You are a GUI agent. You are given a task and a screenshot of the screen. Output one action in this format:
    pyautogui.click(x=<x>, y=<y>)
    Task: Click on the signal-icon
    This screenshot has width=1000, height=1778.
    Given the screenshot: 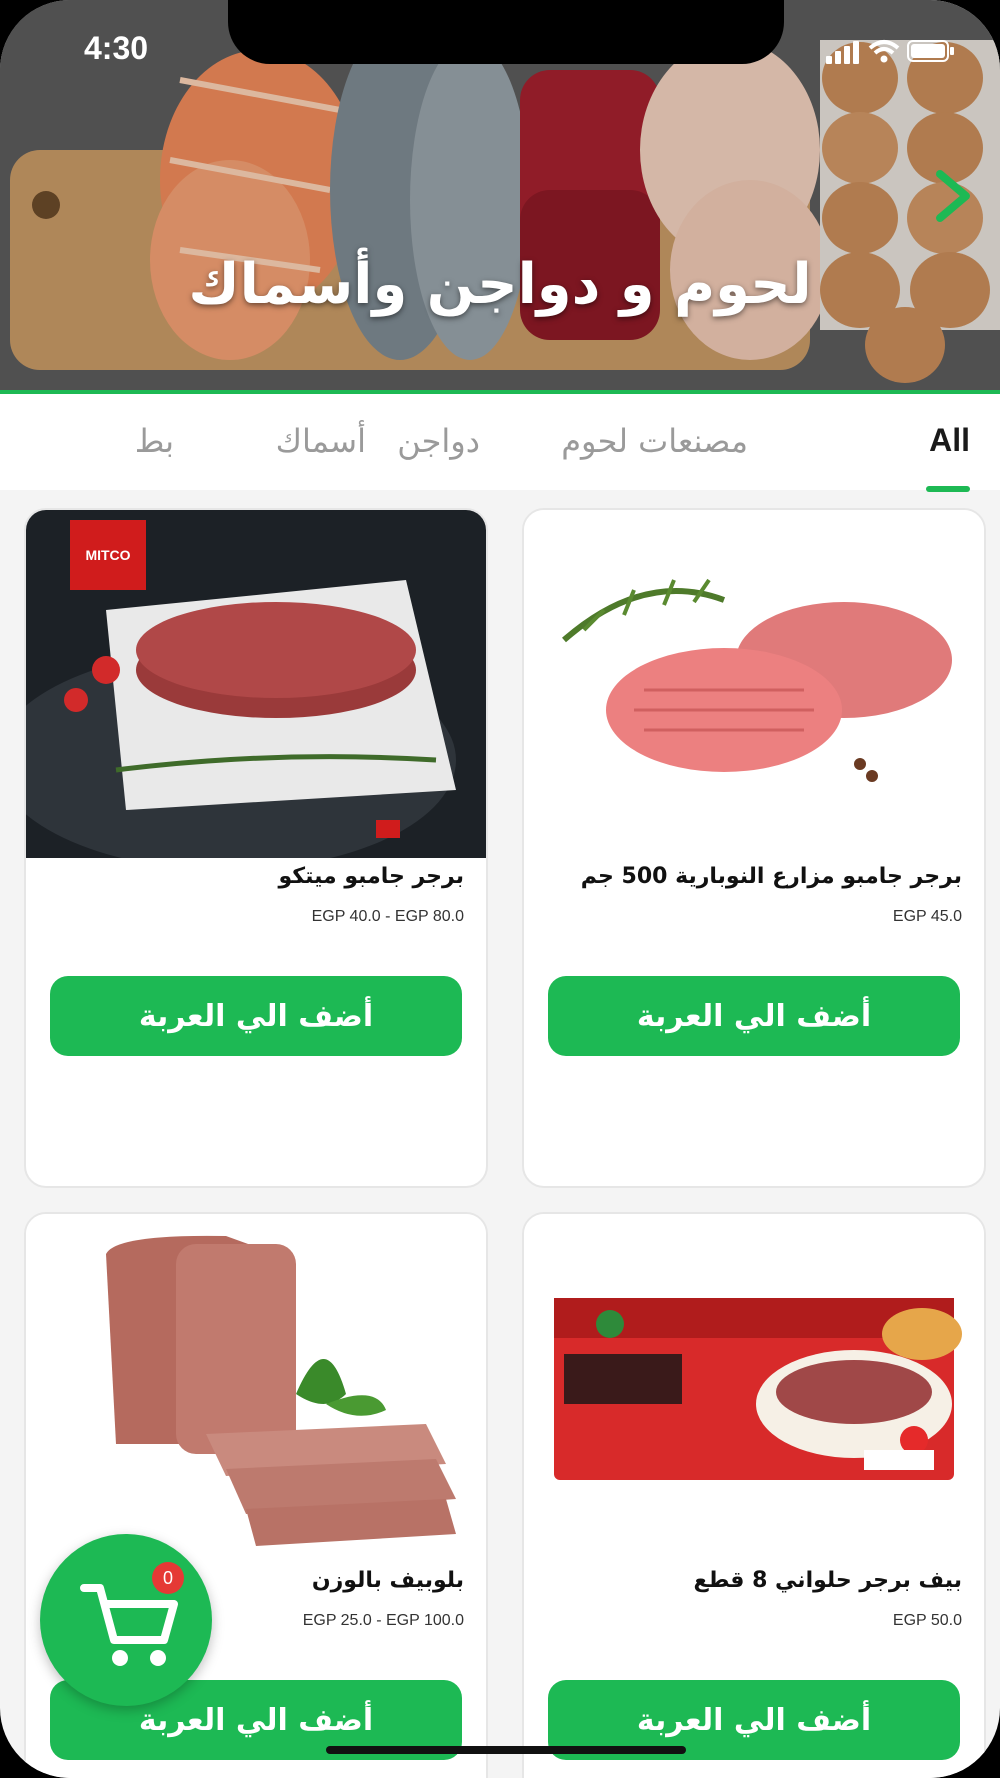 What is the action you would take?
    pyautogui.click(x=842, y=52)
    